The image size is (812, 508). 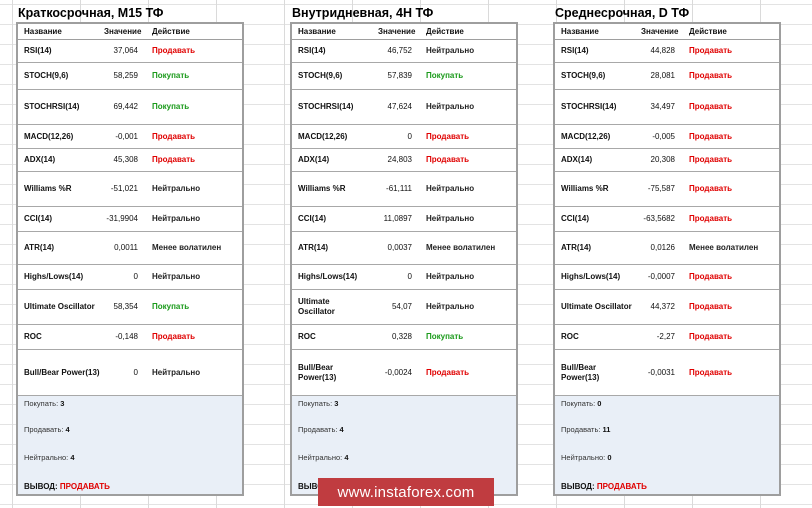 I want to click on table-row: STOCHRSI(14) 69,442 Покупать, so click(x=130, y=107).